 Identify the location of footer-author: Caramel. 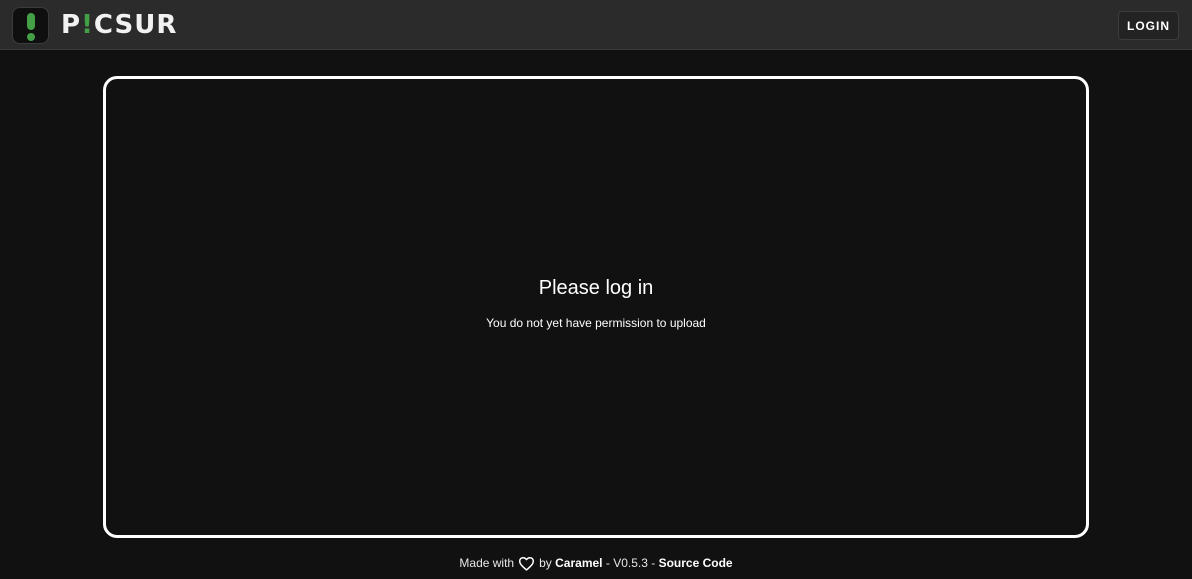
(579, 563).